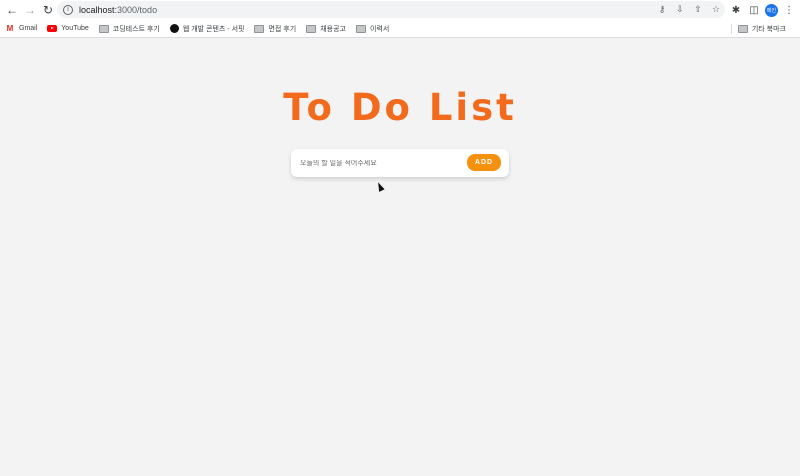 The image size is (800, 476). I want to click on share-icon: ⇧, so click(698, 10).